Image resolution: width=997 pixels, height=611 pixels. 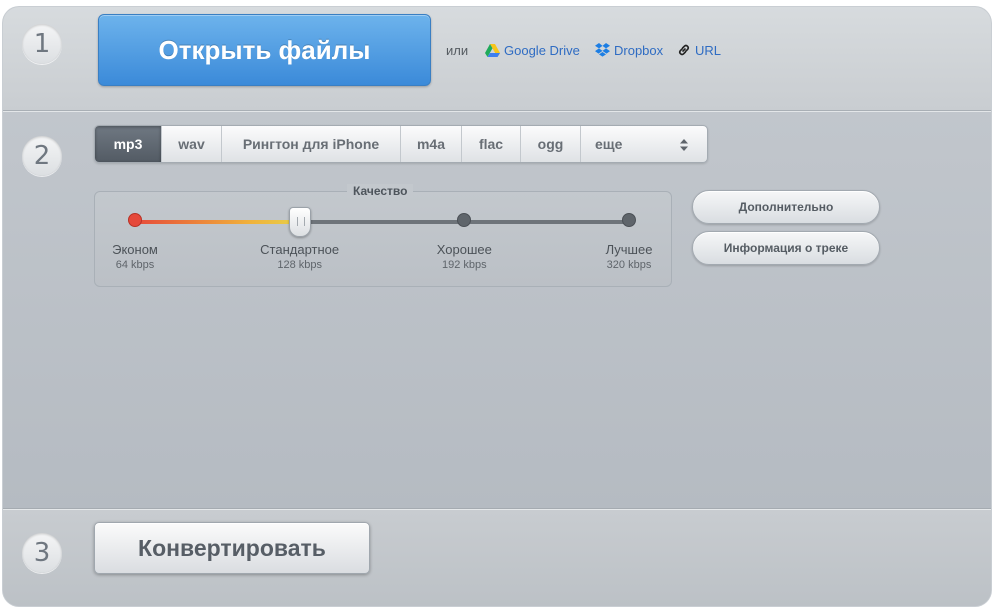 I want to click on tab-iphone-ringtone: Рингтон для iPhone, so click(x=311, y=144).